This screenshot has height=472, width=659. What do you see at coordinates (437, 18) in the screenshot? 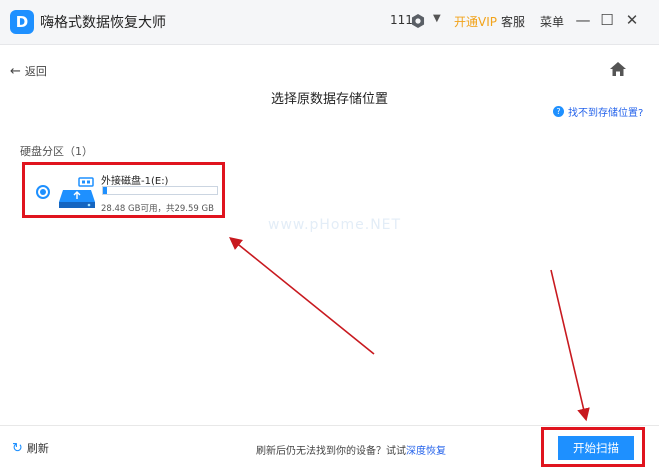
I see `chevron-down-icon: ▼` at bounding box center [437, 18].